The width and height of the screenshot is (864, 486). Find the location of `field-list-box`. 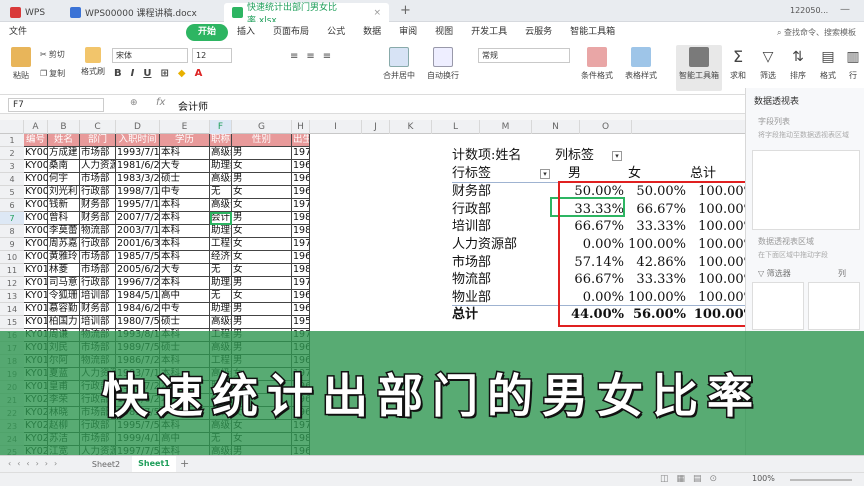

field-list-box is located at coordinates (806, 190).